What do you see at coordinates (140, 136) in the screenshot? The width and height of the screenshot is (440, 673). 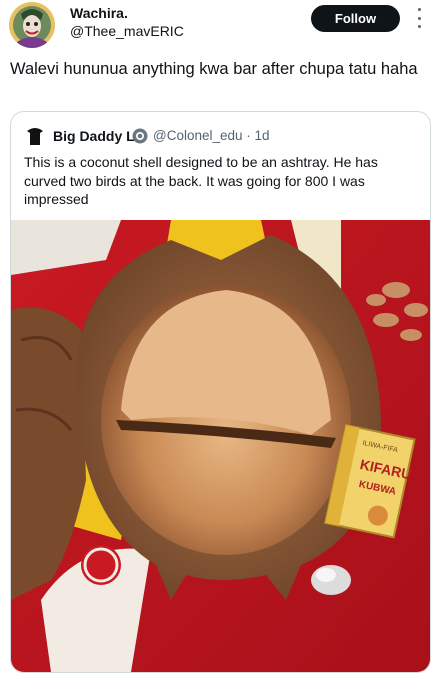 I see `verified-icon` at bounding box center [140, 136].